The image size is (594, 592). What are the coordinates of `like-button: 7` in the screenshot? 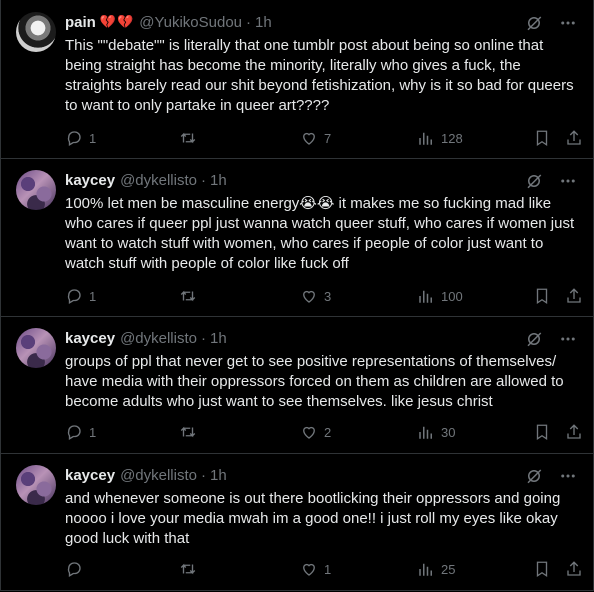 It's located at (315, 138).